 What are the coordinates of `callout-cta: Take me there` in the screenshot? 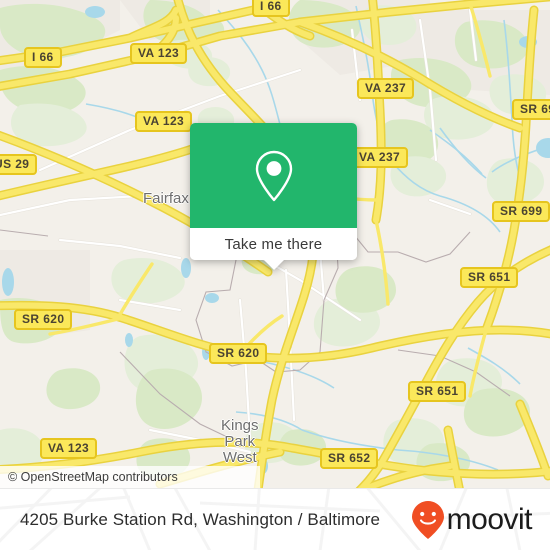 It's located at (273, 244).